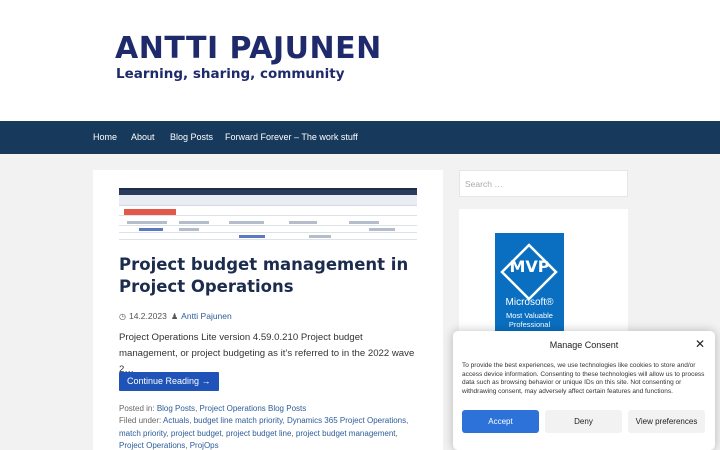  What do you see at coordinates (140, 420) in the screenshot?
I see `filed-under-label: Filed under:` at bounding box center [140, 420].